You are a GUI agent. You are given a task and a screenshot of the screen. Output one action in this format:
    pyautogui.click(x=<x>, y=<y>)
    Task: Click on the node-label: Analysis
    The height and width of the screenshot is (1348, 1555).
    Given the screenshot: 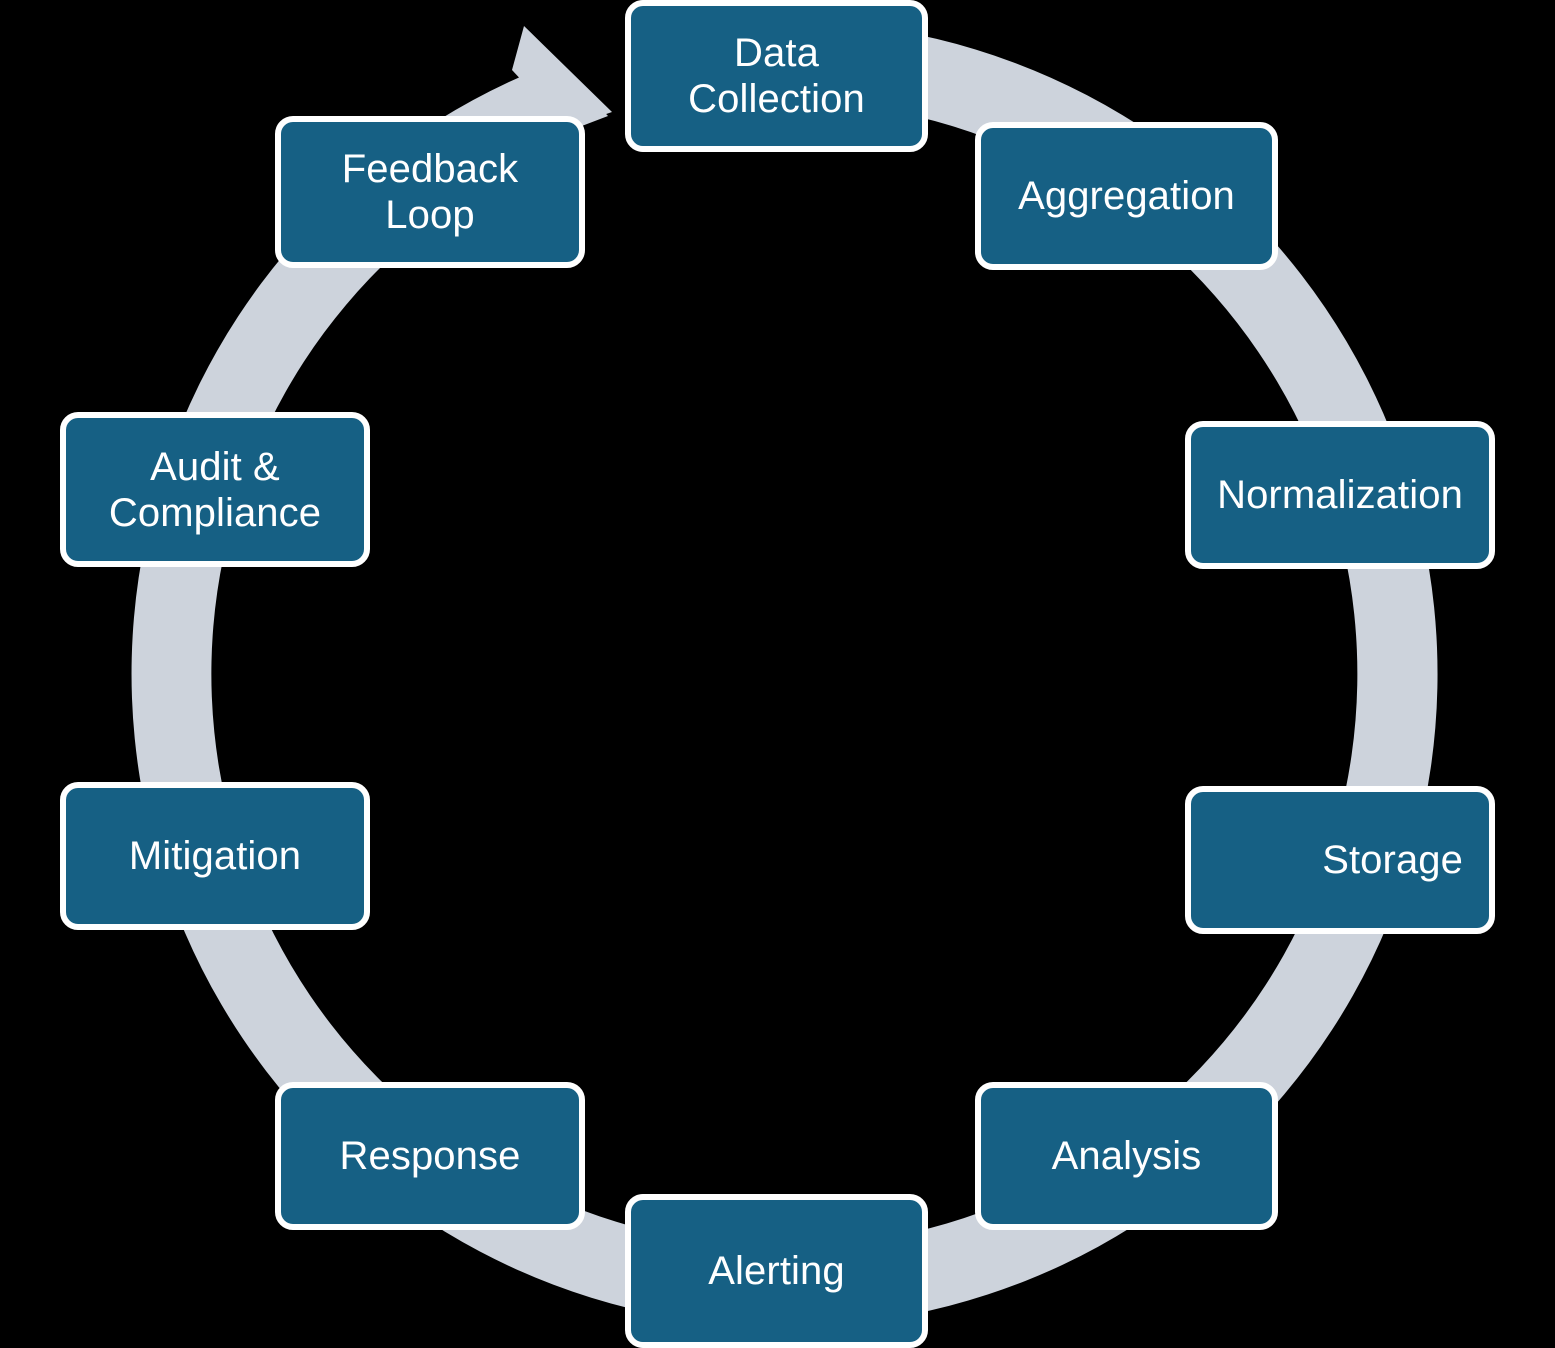 What is the action you would take?
    pyautogui.click(x=1126, y=1156)
    